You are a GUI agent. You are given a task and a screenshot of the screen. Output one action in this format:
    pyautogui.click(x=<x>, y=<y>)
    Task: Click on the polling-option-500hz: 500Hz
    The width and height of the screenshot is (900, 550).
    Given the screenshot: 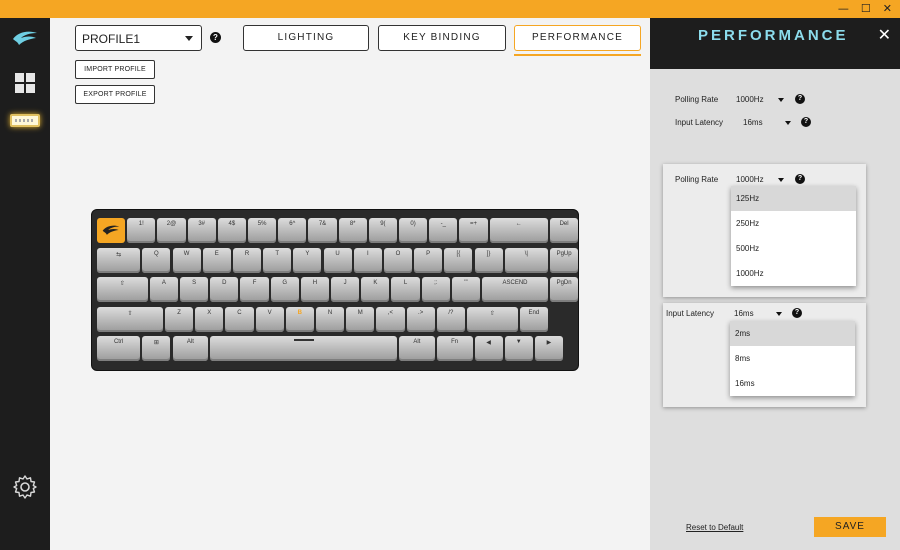 What is the action you would take?
    pyautogui.click(x=793, y=248)
    